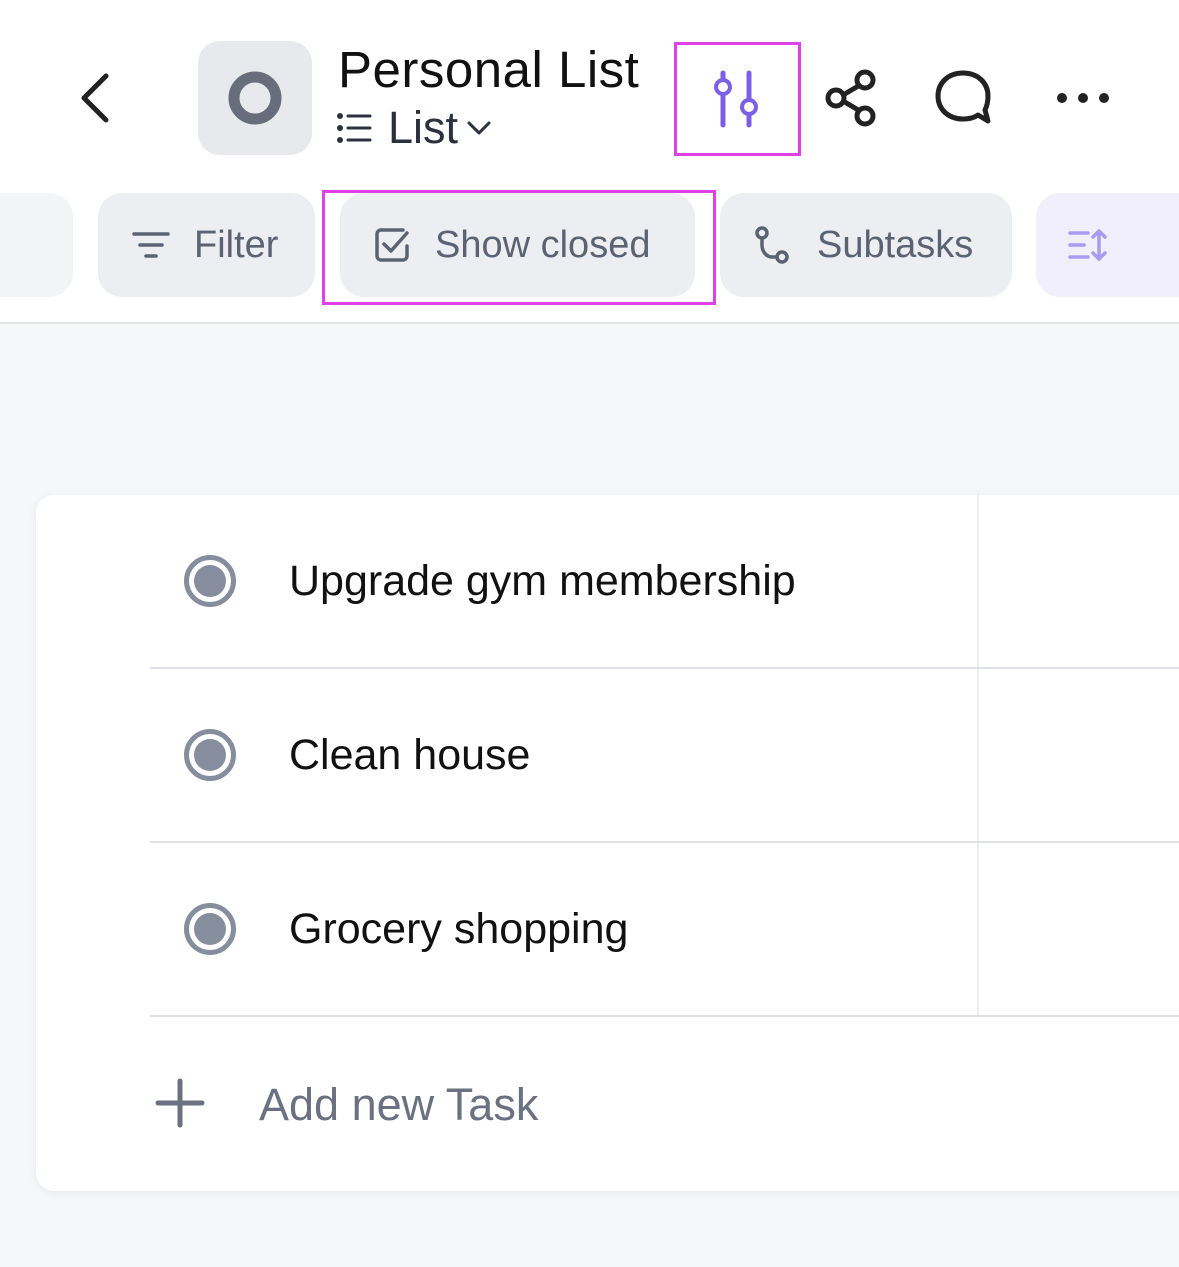 Image resolution: width=1179 pixels, height=1267 pixels. What do you see at coordinates (459, 929) in the screenshot?
I see `task-name: Grocery shopping` at bounding box center [459, 929].